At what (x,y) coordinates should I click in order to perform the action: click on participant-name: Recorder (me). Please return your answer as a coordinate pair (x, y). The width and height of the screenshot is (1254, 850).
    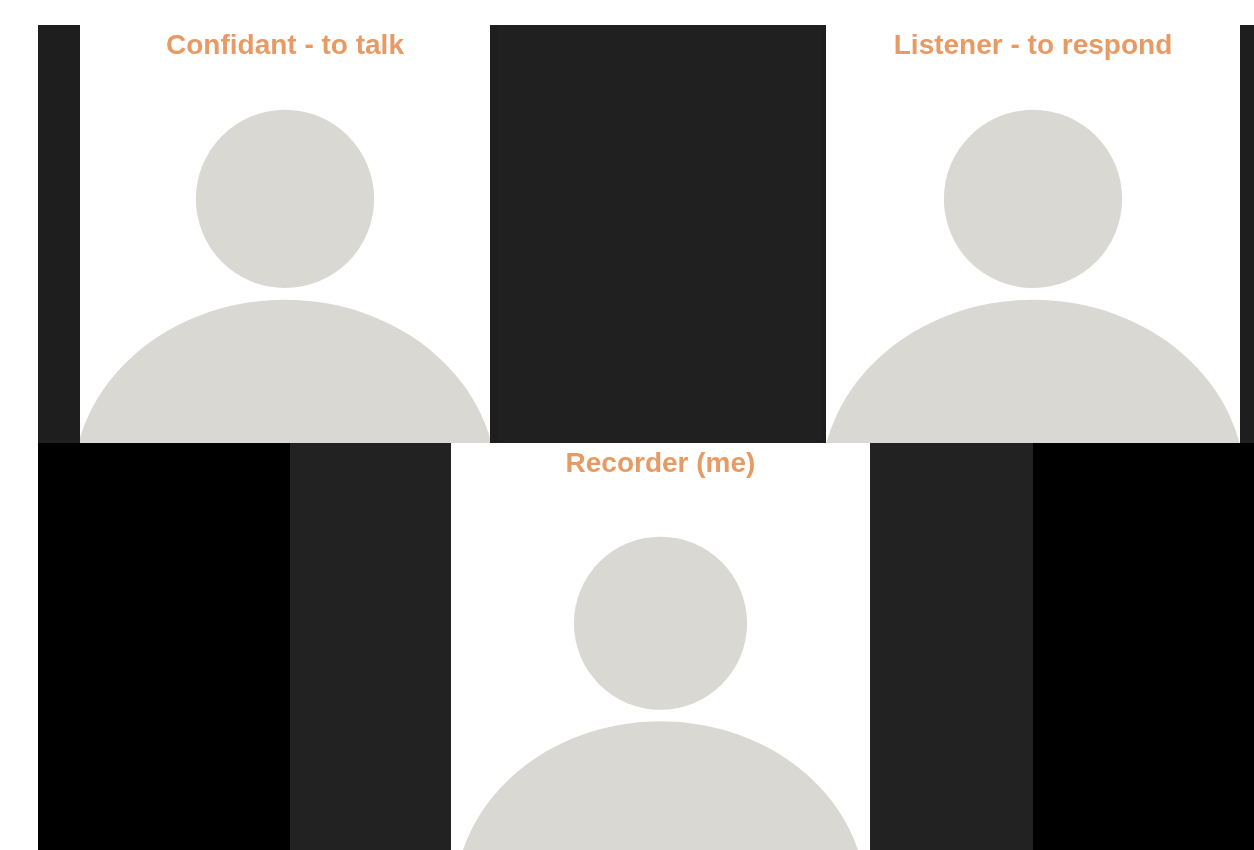
    Looking at the image, I should click on (660, 463).